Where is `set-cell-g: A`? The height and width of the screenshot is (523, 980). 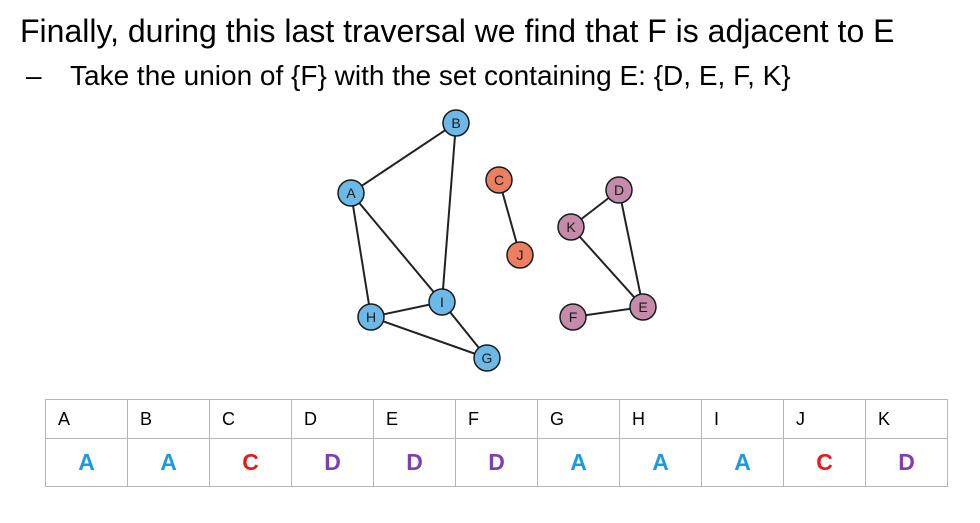 set-cell-g: A is located at coordinates (578, 462).